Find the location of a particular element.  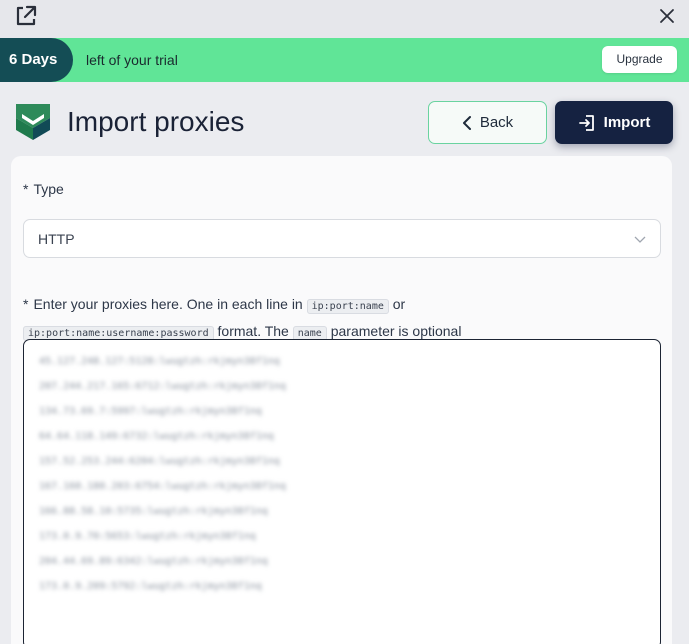

window-topbar is located at coordinates (344, 19).